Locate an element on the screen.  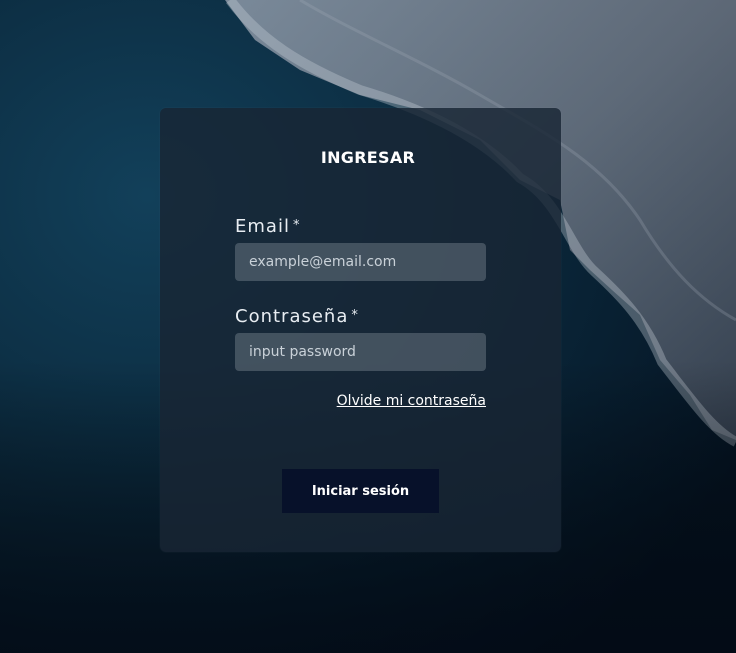
email-label-text: Email is located at coordinates (262, 226).